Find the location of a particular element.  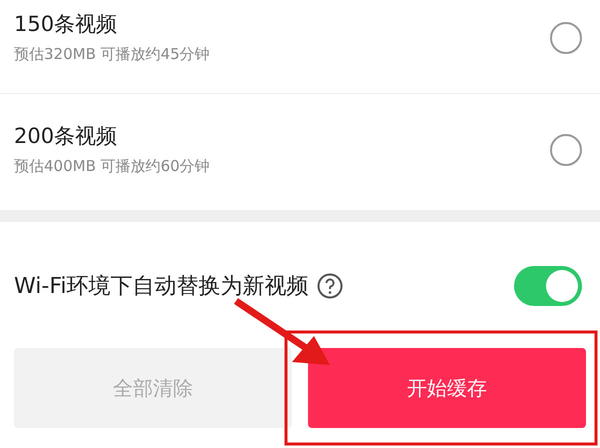

option-detail: 预估320MB 可播放约45分钟 is located at coordinates (112, 54).